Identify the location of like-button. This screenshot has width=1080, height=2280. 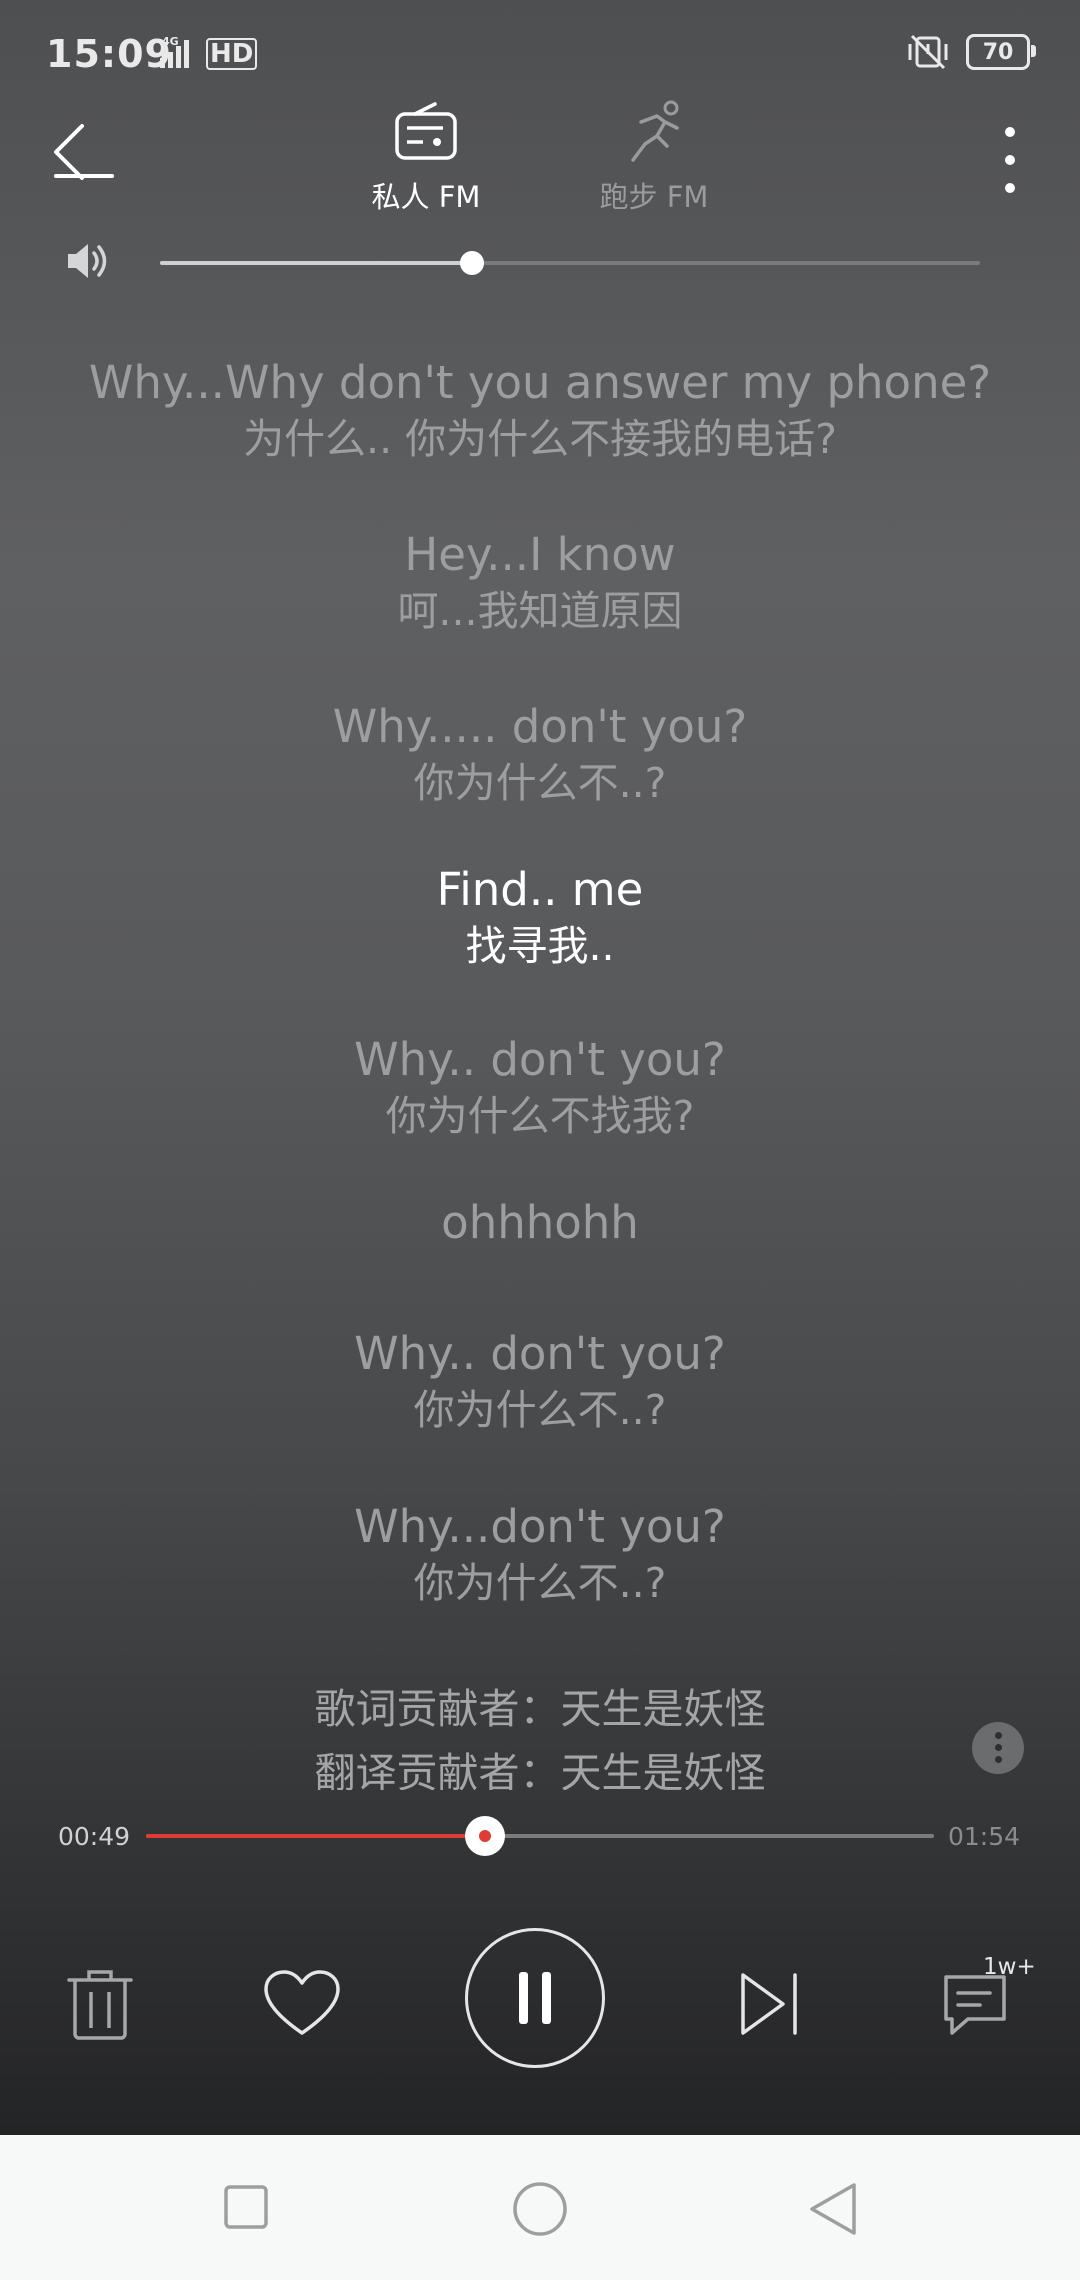
(302, 2004).